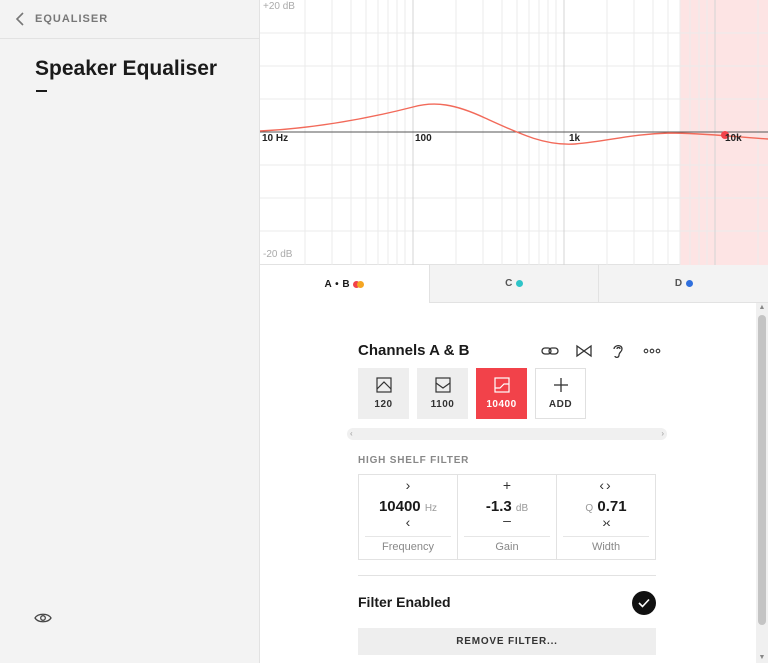 This screenshot has width=768, height=663. I want to click on tab-d: D, so click(683, 284).